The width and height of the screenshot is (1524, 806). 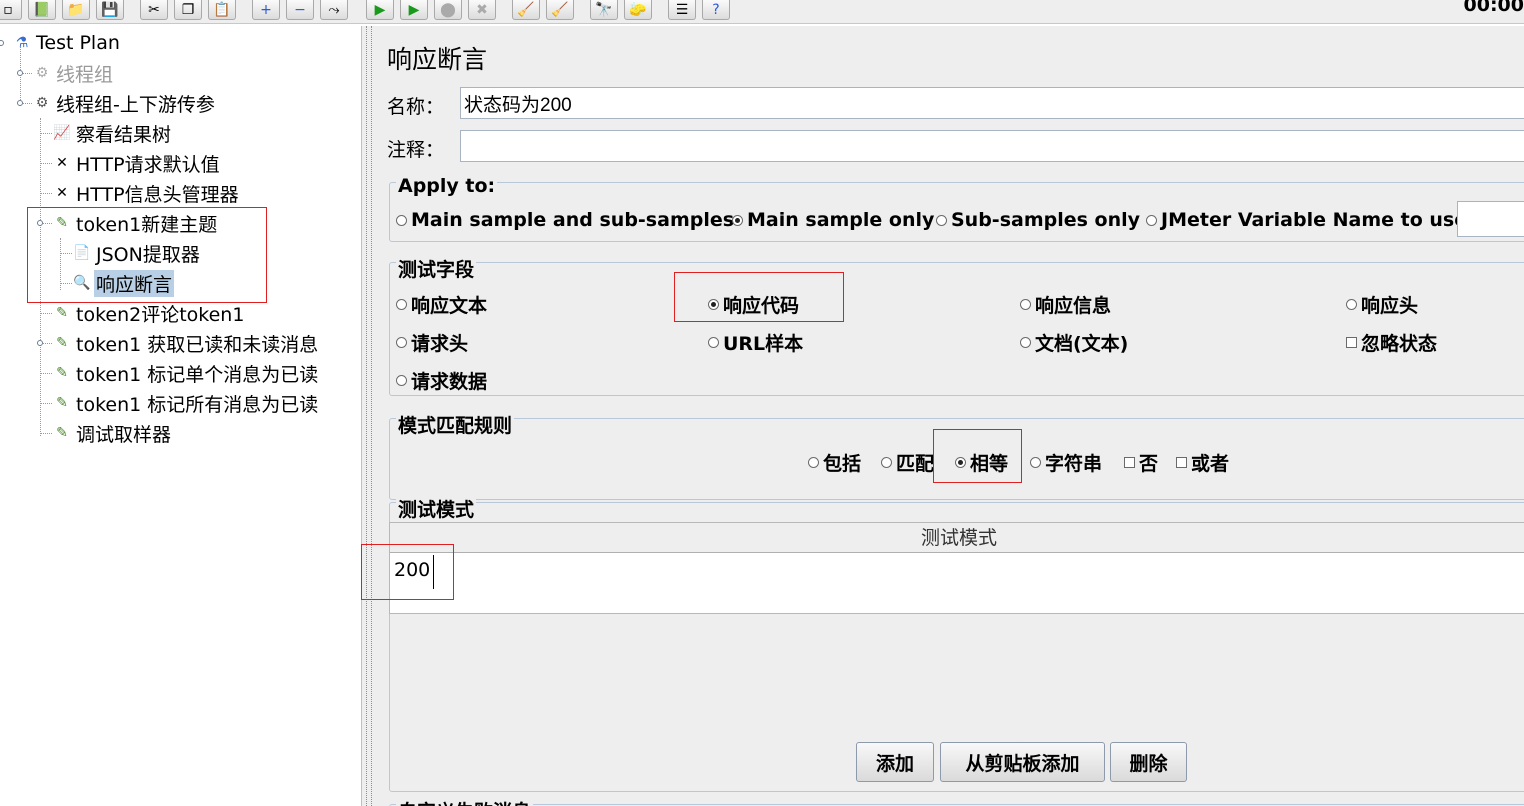 I want to click on delete-button: 删除, so click(x=1148, y=762).